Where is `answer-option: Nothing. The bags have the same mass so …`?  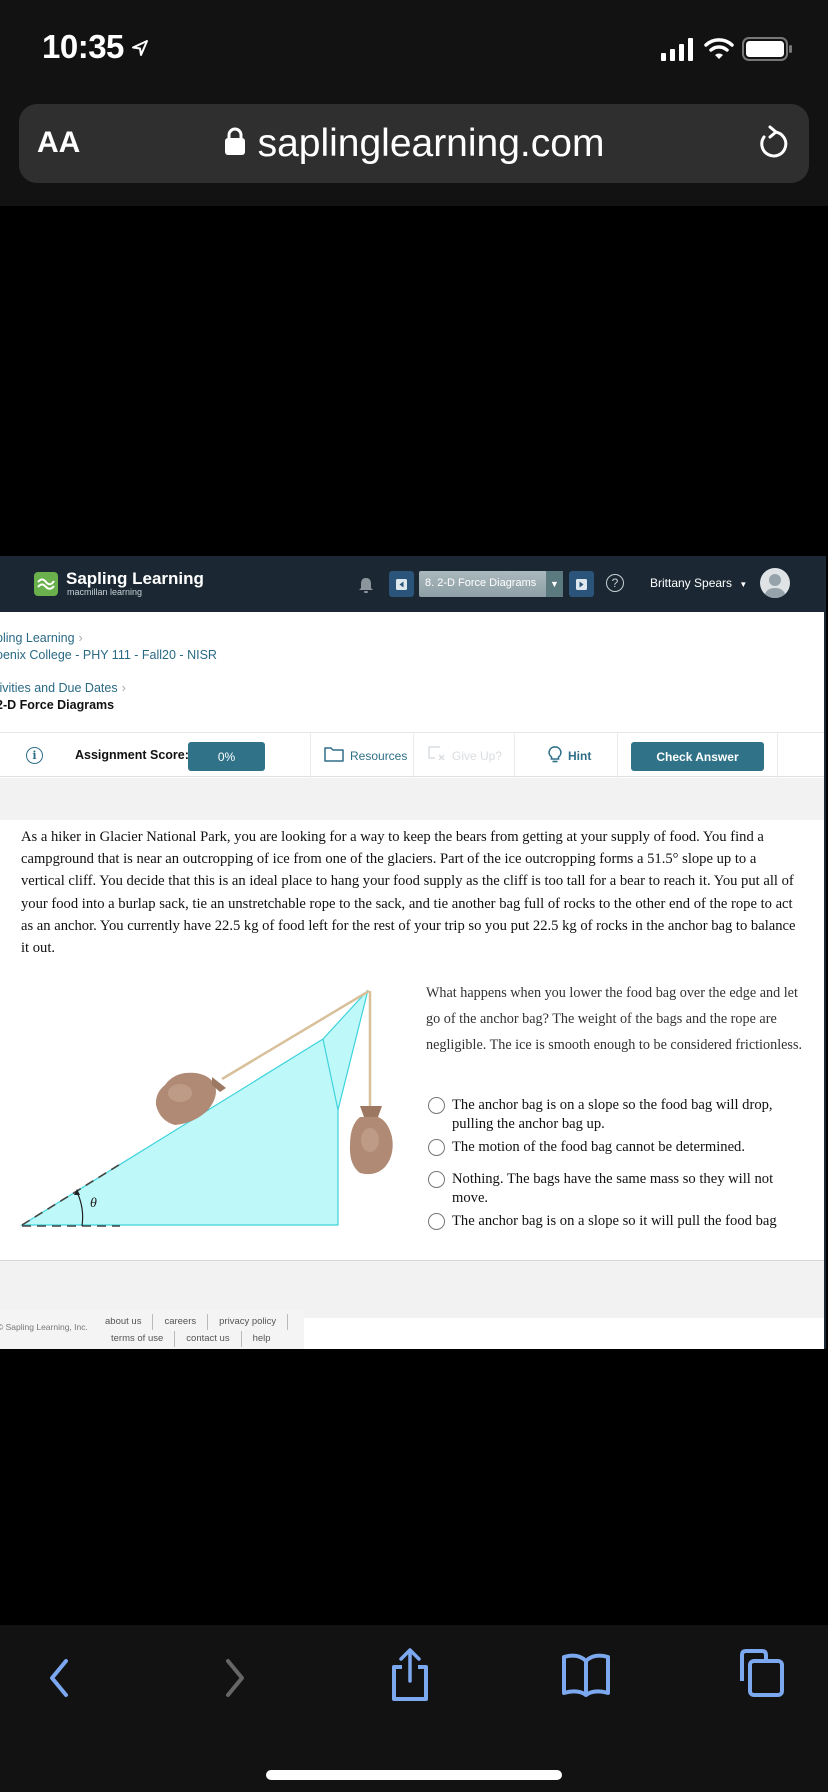
answer-option: Nothing. The bags have the same mass so … is located at coordinates (618, 1189).